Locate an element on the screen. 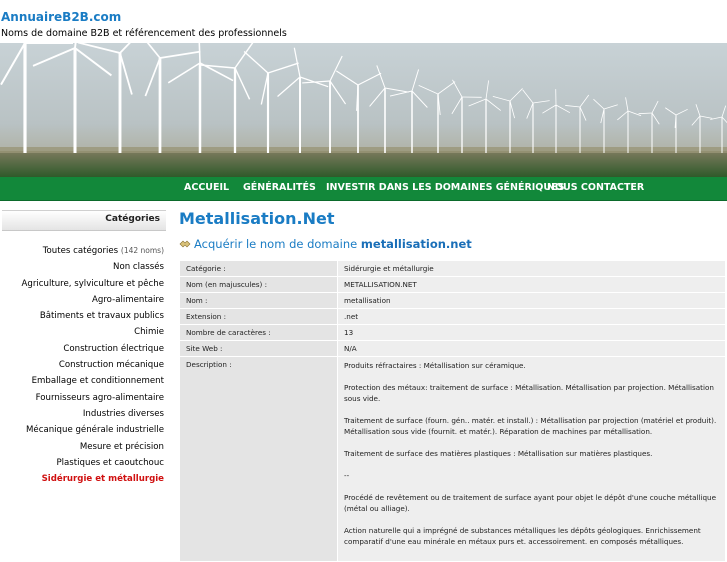 Image resolution: width=727 pixels, height=562 pixels. category-mesure: Mesure et précision is located at coordinates (82, 447).